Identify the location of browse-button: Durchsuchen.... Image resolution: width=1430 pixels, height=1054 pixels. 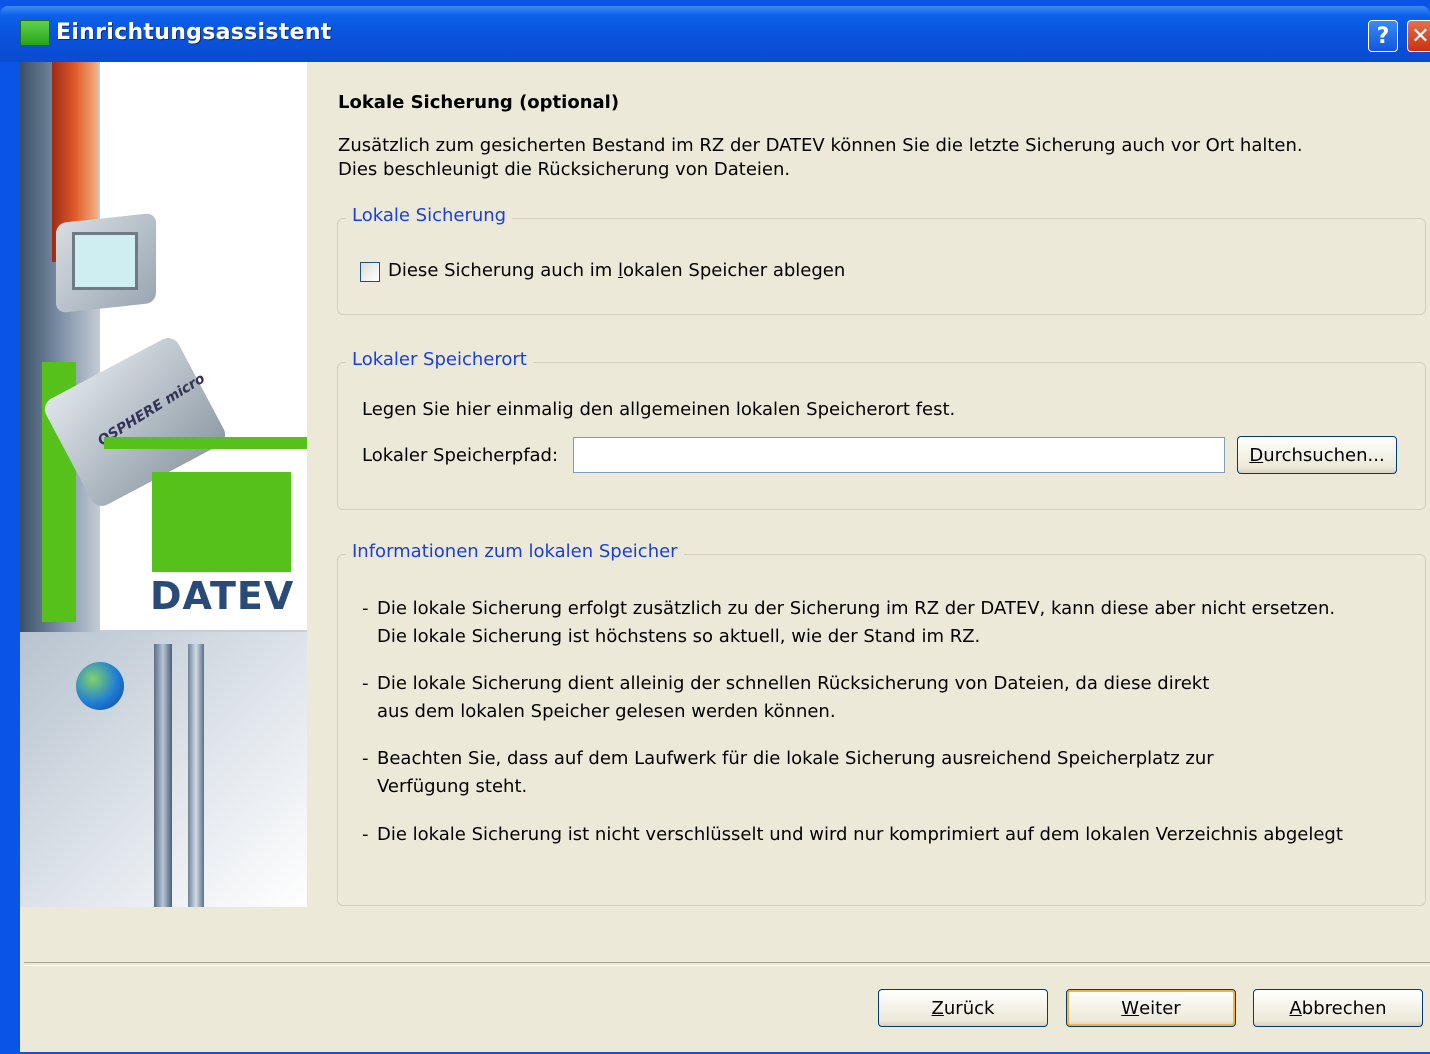
(1317, 455).